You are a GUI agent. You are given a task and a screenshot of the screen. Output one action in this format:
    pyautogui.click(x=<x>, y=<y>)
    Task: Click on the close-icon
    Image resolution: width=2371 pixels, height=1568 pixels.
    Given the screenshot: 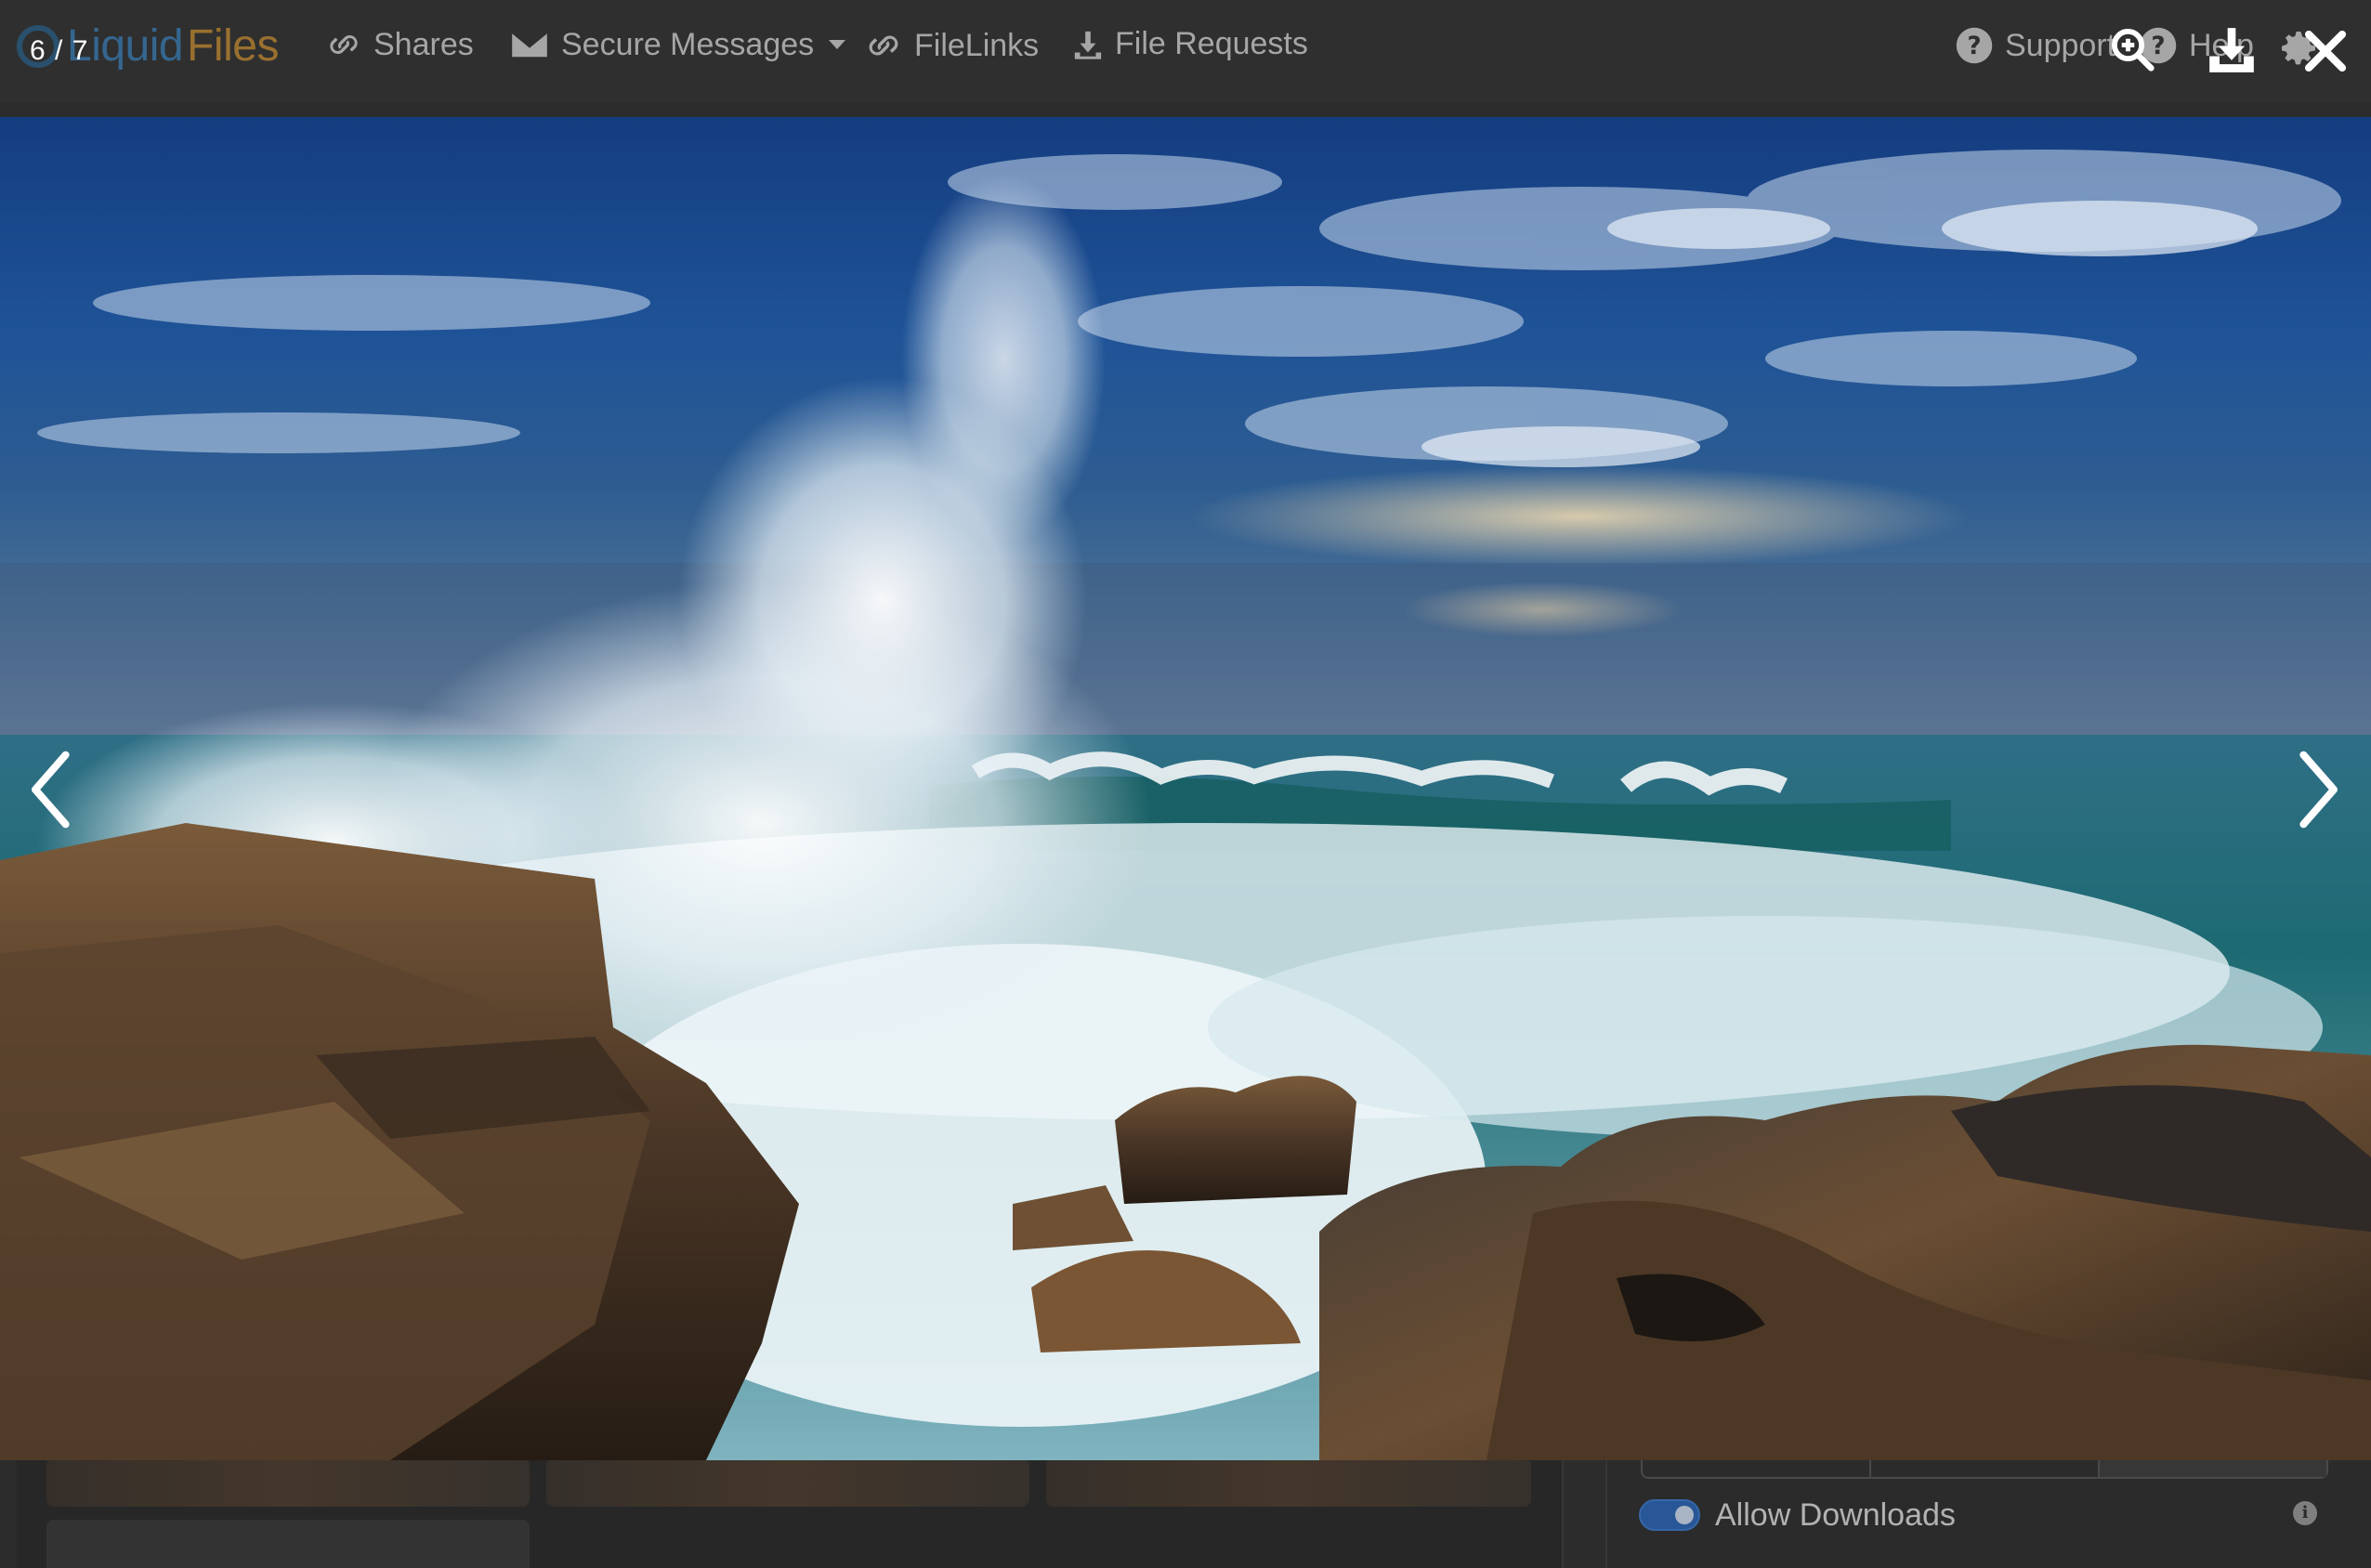 What is the action you would take?
    pyautogui.click(x=2326, y=51)
    